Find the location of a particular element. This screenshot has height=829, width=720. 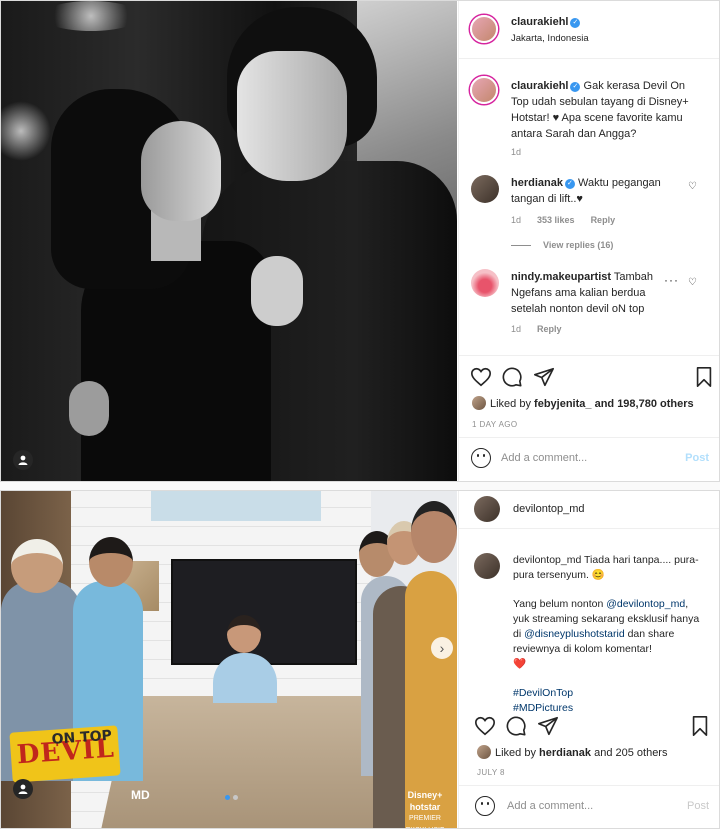

comment-meta: 1d 353 likes Reply is located at coordinates (563, 220).